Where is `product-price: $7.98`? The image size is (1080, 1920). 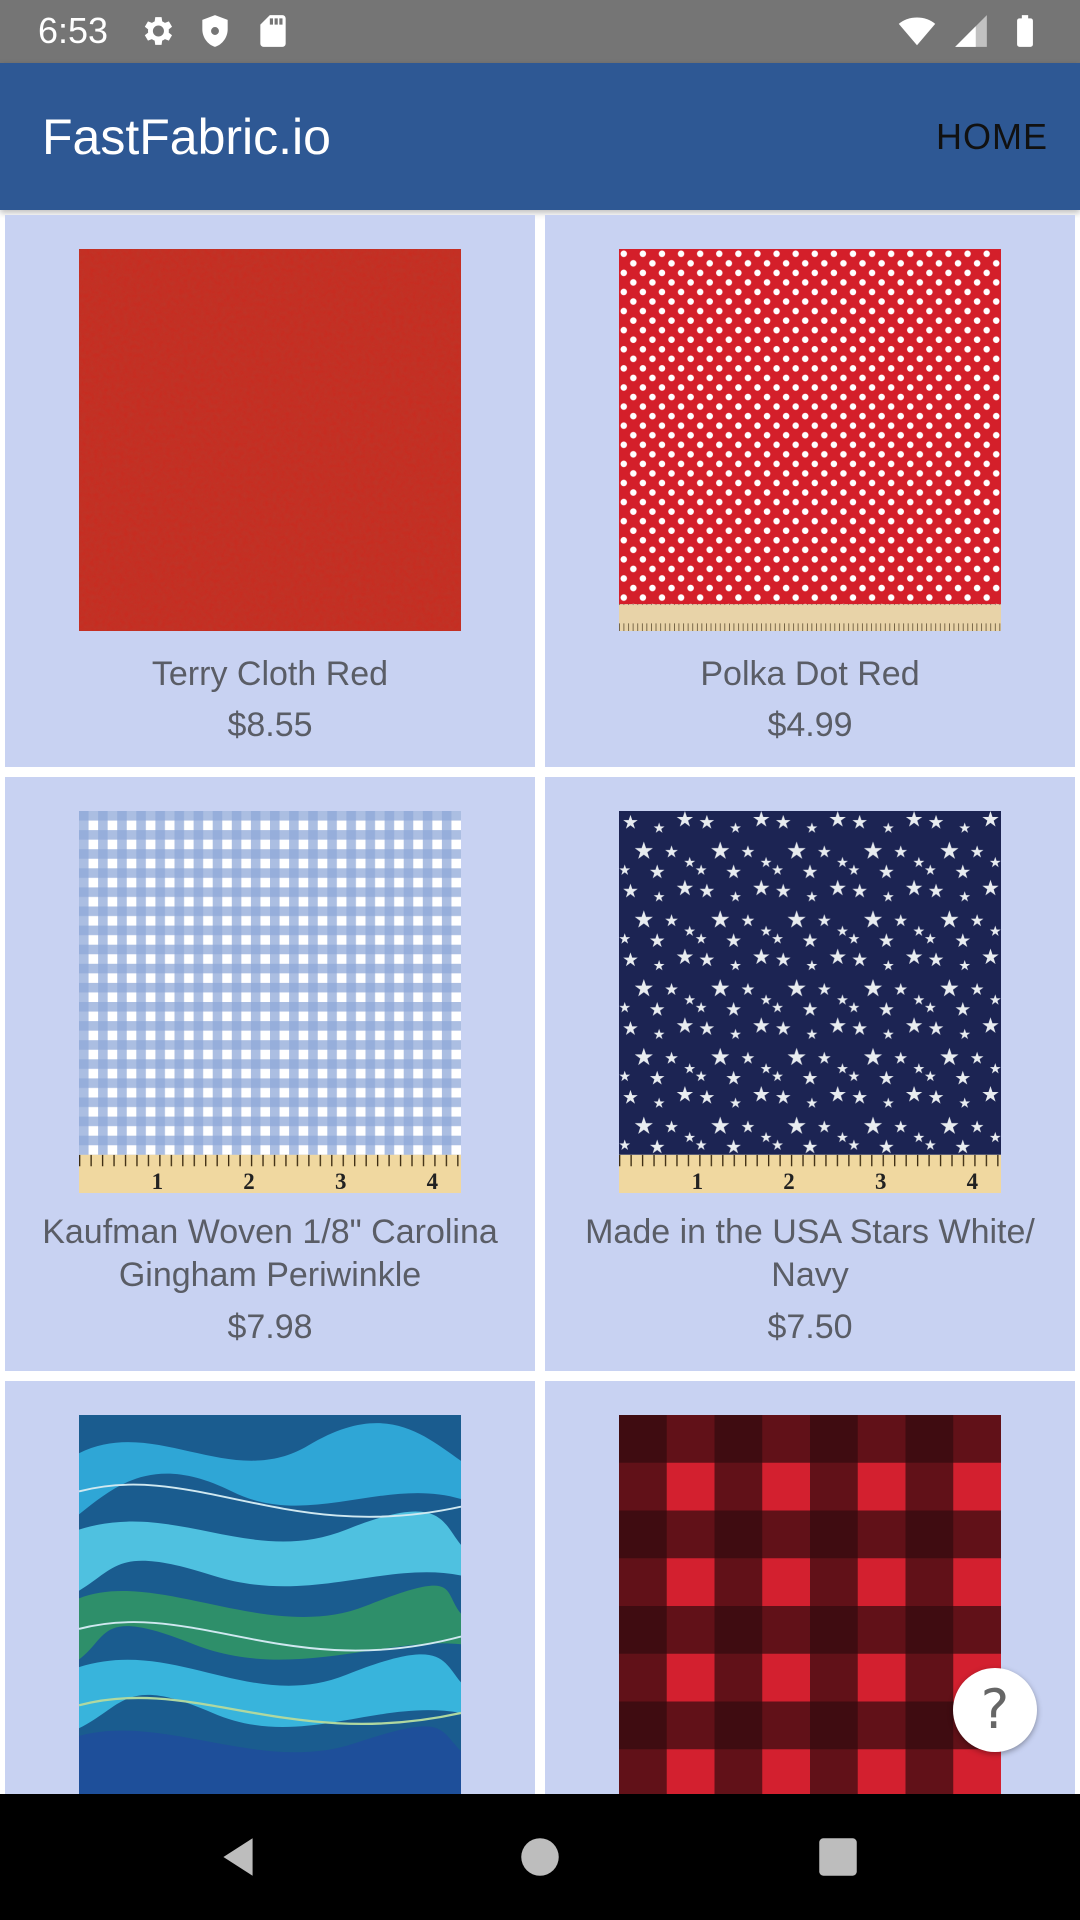
product-price: $7.98 is located at coordinates (270, 1327).